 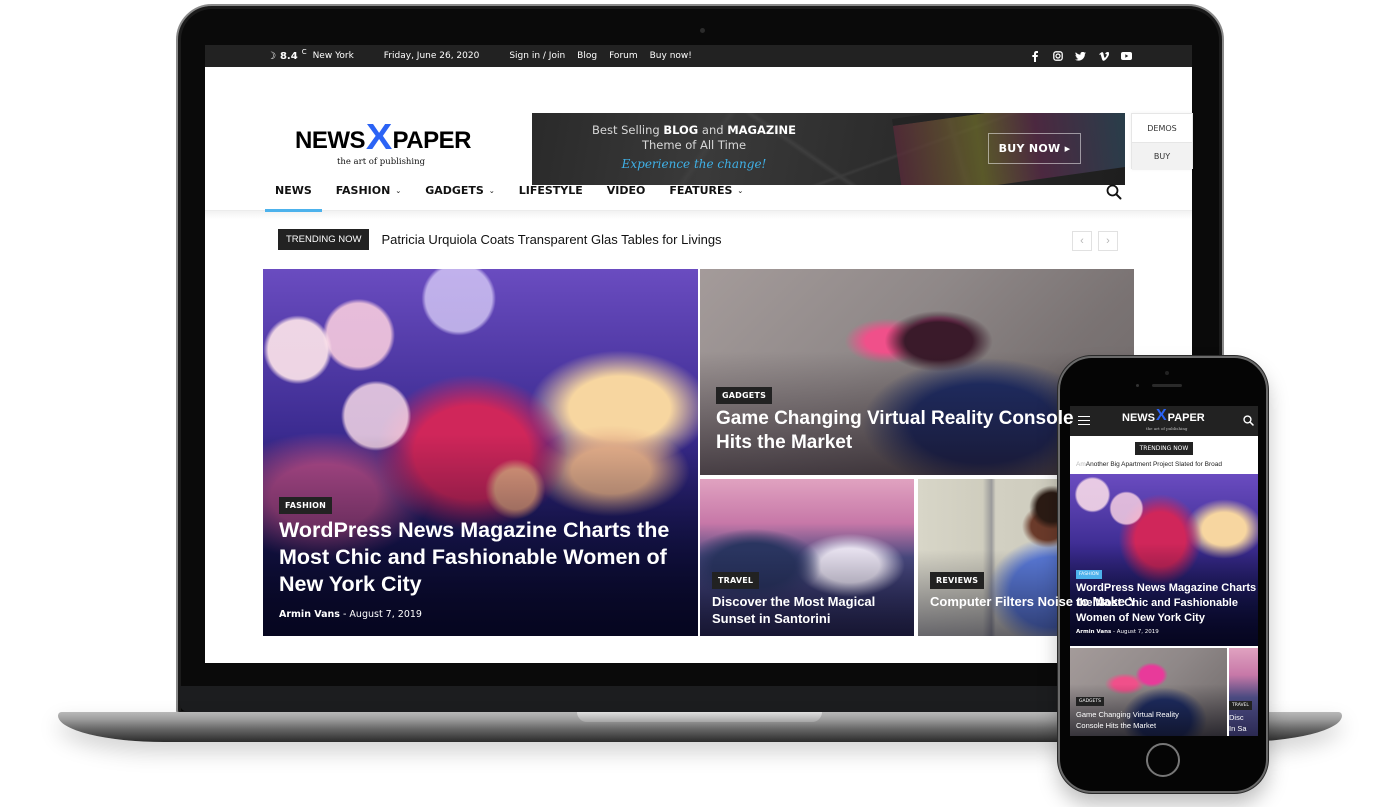 What do you see at coordinates (701, 190) in the screenshot?
I see `nav-label: FEATURES` at bounding box center [701, 190].